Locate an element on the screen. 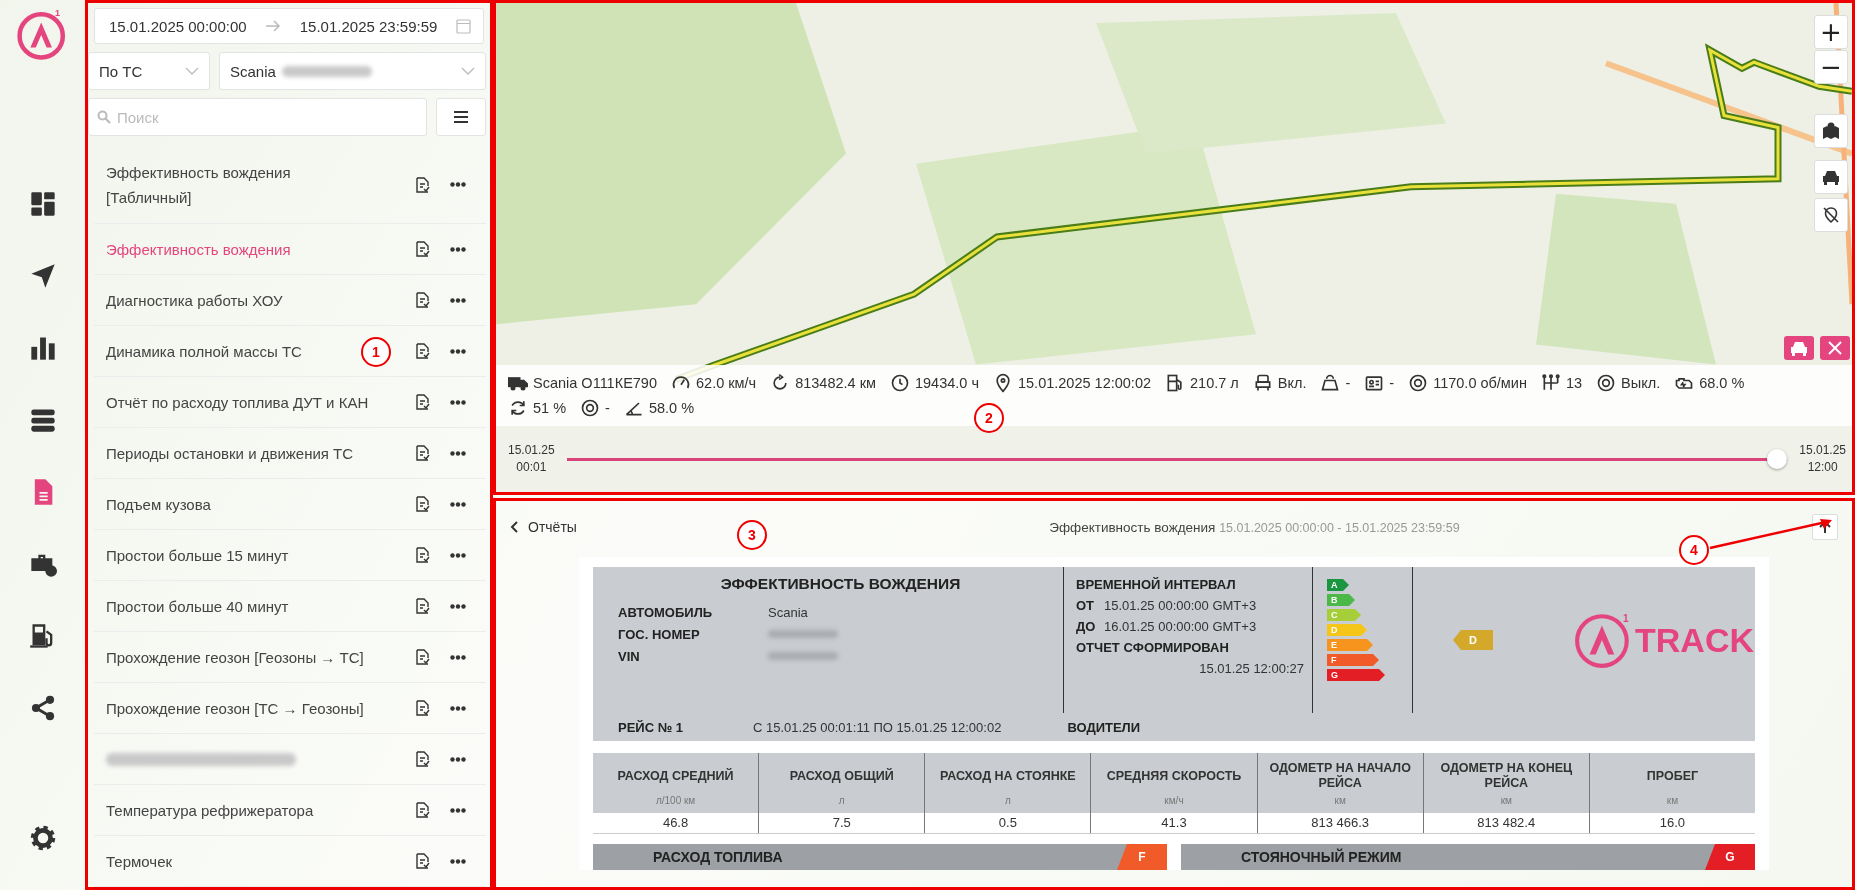 The width and height of the screenshot is (1855, 890). search-field: Поиск is located at coordinates (257, 117).